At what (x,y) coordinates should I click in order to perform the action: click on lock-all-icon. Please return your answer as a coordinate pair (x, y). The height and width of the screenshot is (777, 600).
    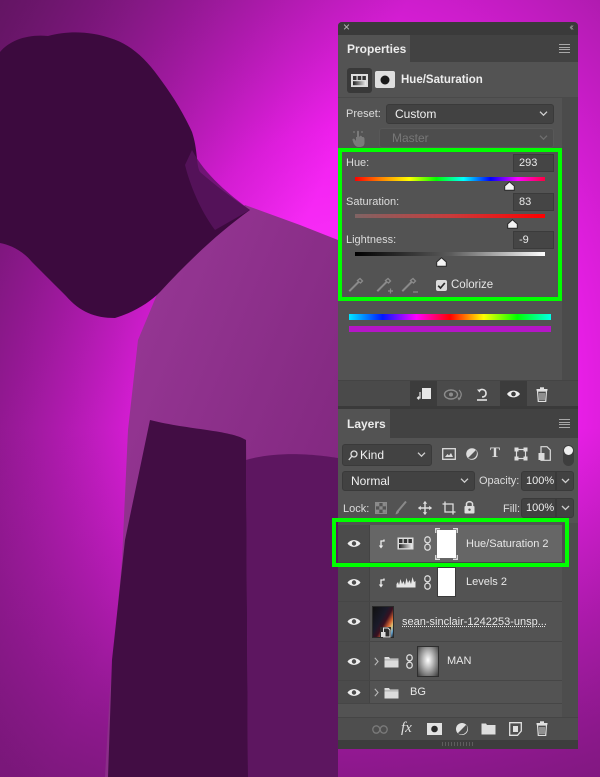
    Looking at the image, I should click on (469, 507).